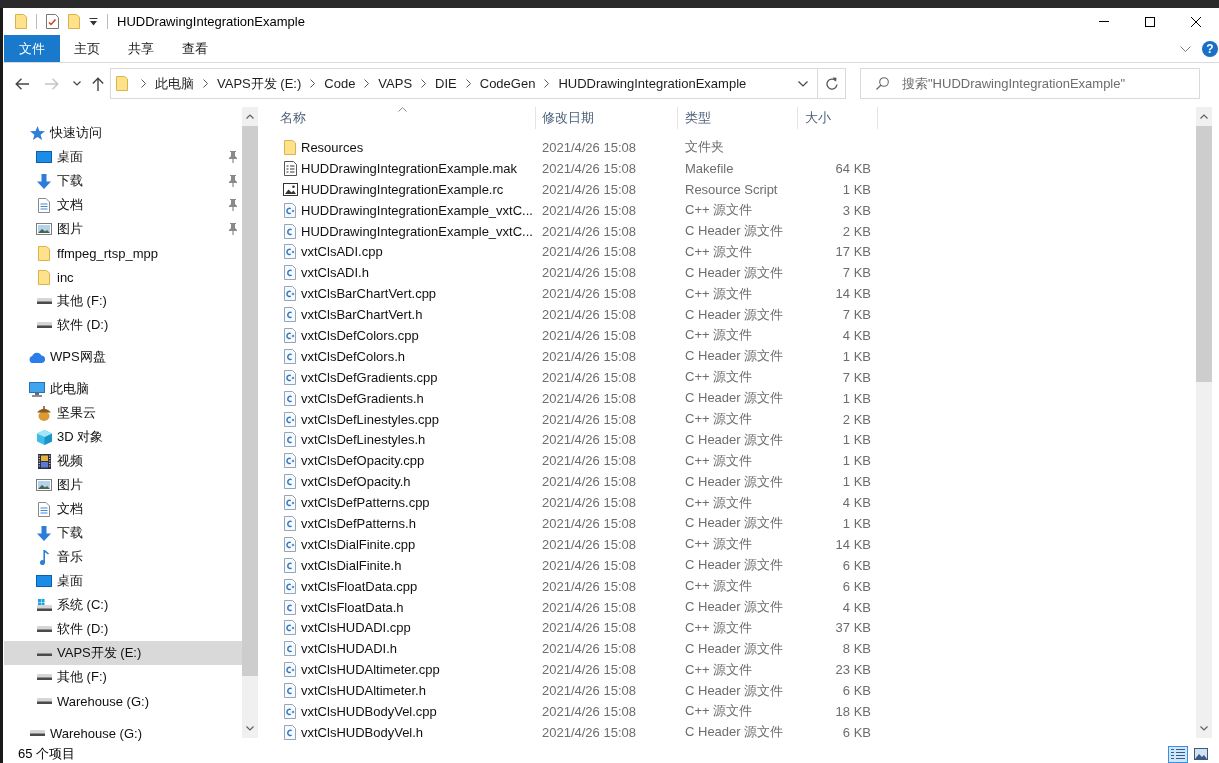 Image resolution: width=1219 pixels, height=763 pixels. Describe the element at coordinates (123, 389) in the screenshot. I see `sidebar-item: 此电脑` at that location.